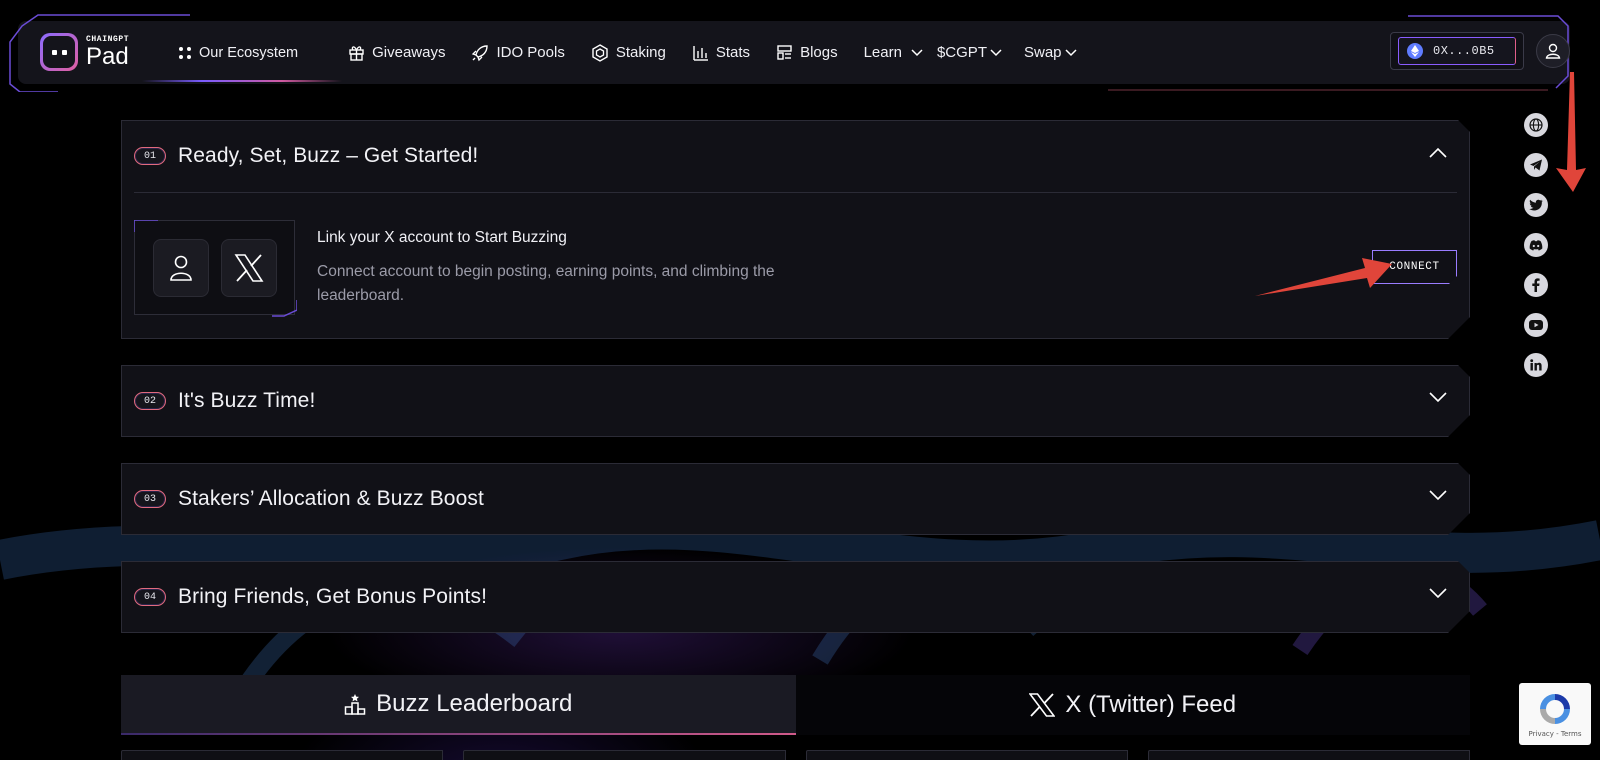  Describe the element at coordinates (107, 56) in the screenshot. I see `logo-big-text: Pad` at that location.